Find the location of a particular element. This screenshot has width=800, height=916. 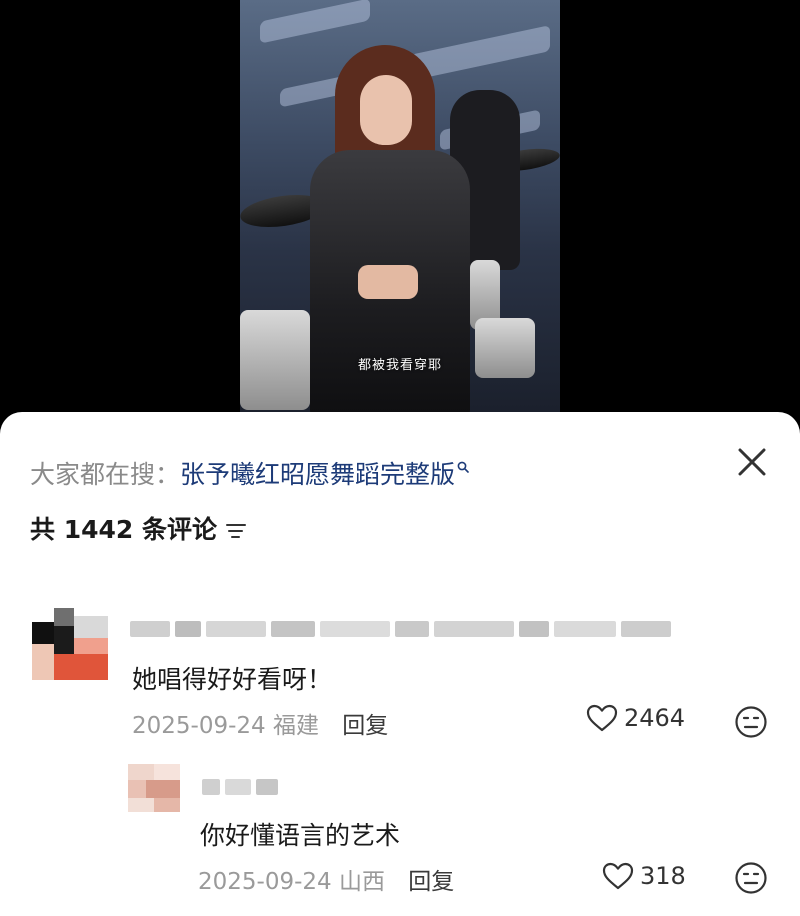

reply-date: 2025-09-24 is located at coordinates (265, 882).